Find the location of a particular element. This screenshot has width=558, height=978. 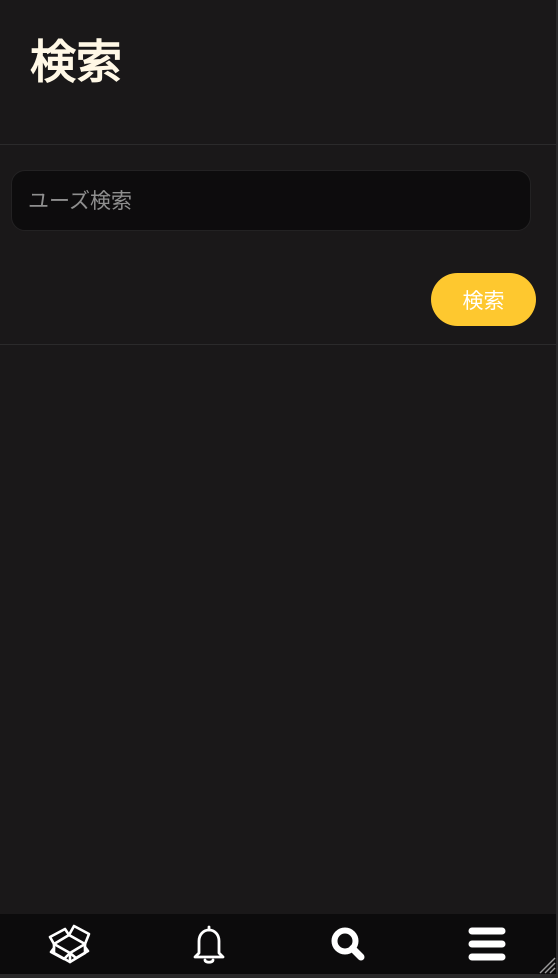

page-title: 検索 is located at coordinates (76, 62).